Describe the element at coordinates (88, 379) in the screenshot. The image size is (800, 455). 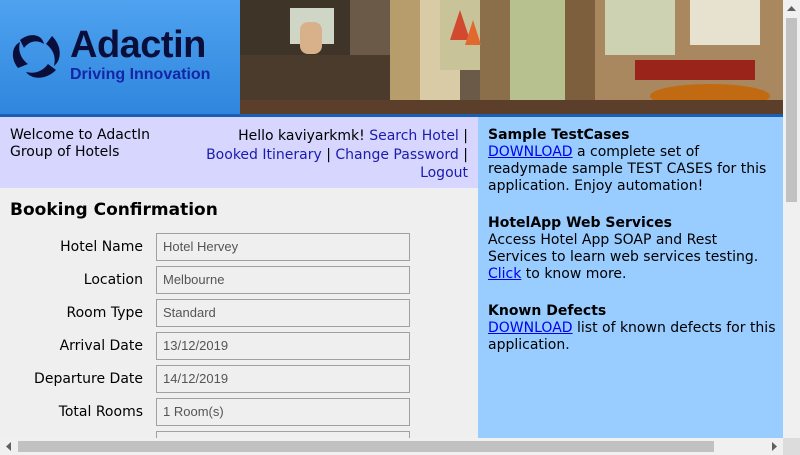
I see `departure-date-label: Departure Date` at that location.